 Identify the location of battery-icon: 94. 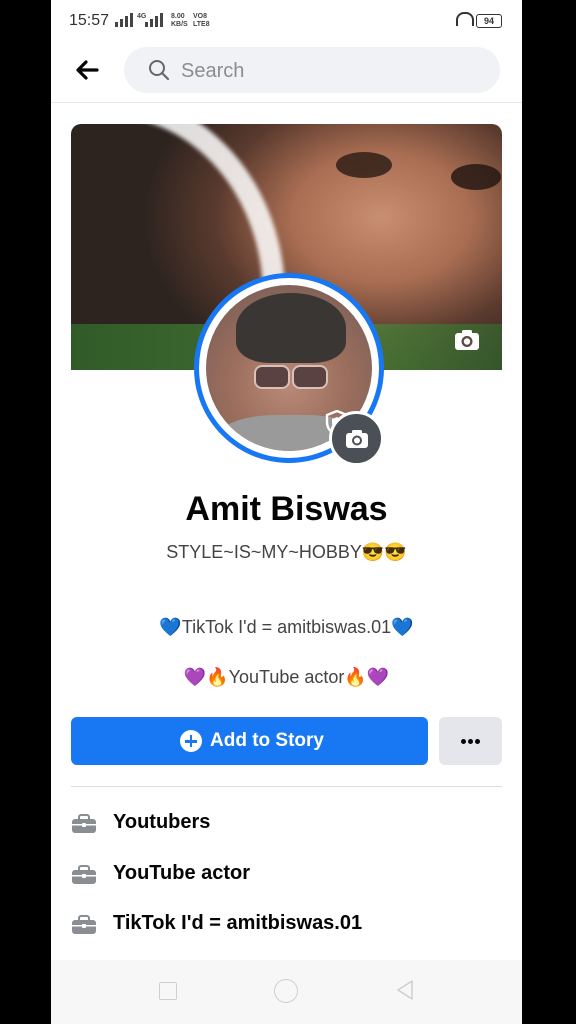
(489, 21).